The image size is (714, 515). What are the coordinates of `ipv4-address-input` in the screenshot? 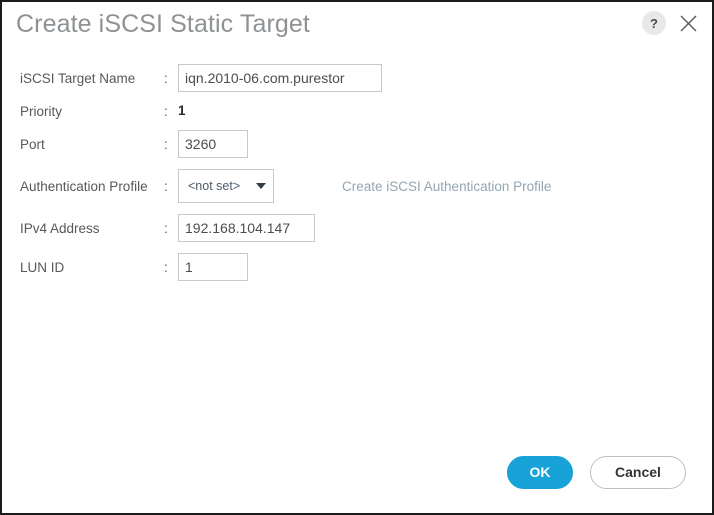 It's located at (246, 228).